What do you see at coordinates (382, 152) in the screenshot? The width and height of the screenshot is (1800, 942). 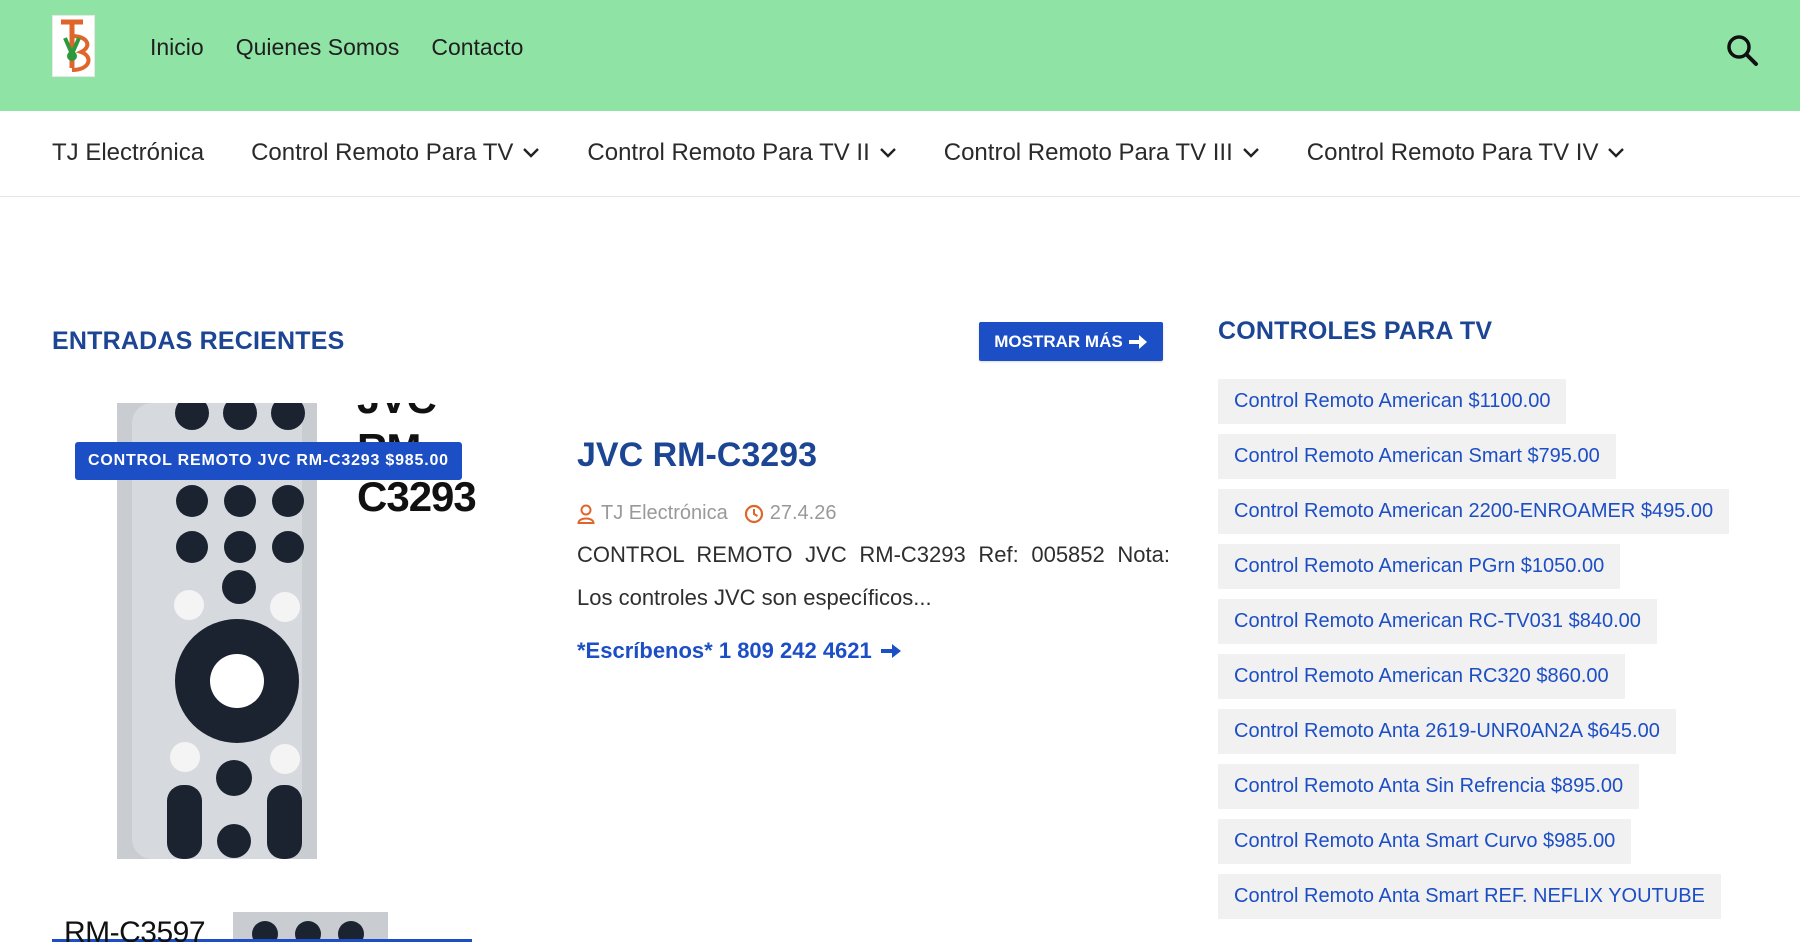 I see `category-nav-label: Control Remoto Para TV` at bounding box center [382, 152].